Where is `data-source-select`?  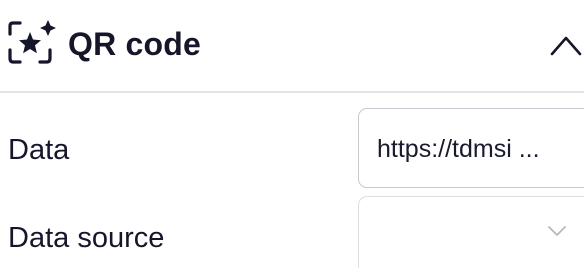
data-source-select is located at coordinates (471, 232).